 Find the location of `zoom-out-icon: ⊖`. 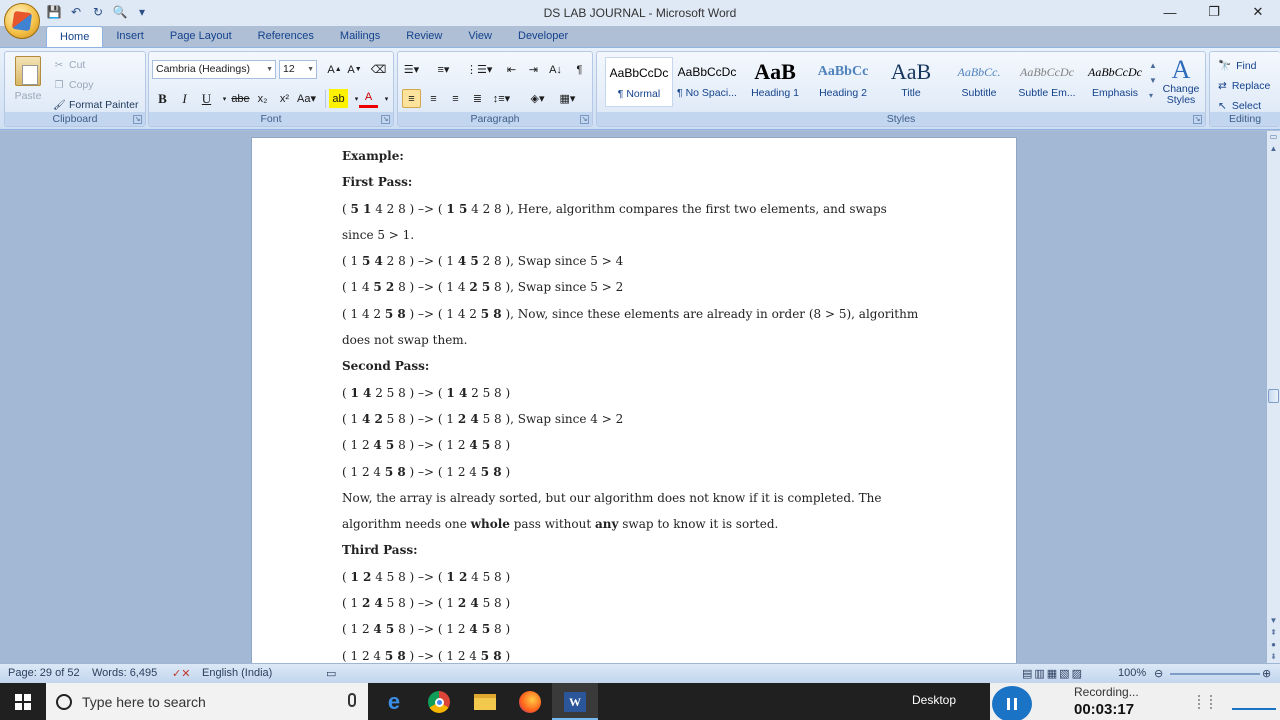

zoom-out-icon: ⊖ is located at coordinates (1158, 673).